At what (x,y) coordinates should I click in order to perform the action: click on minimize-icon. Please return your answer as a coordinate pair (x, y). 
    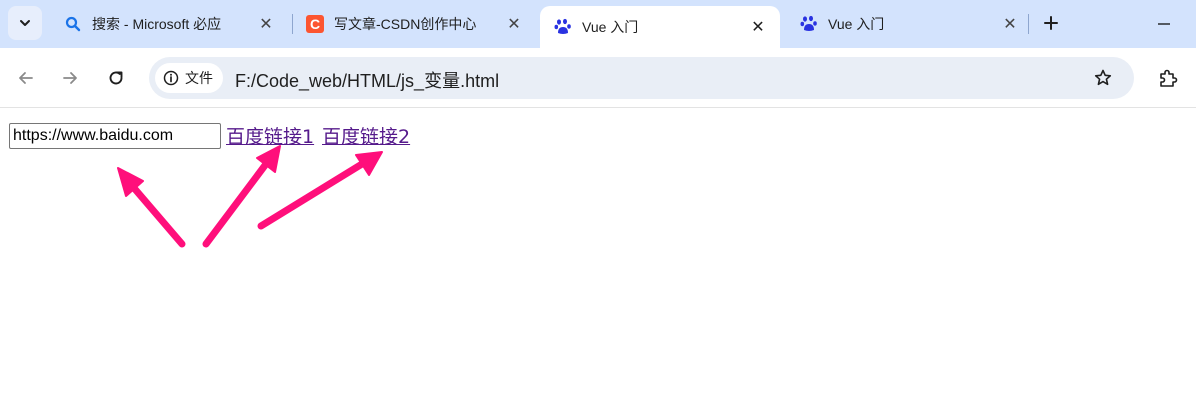
    Looking at the image, I should click on (1164, 24).